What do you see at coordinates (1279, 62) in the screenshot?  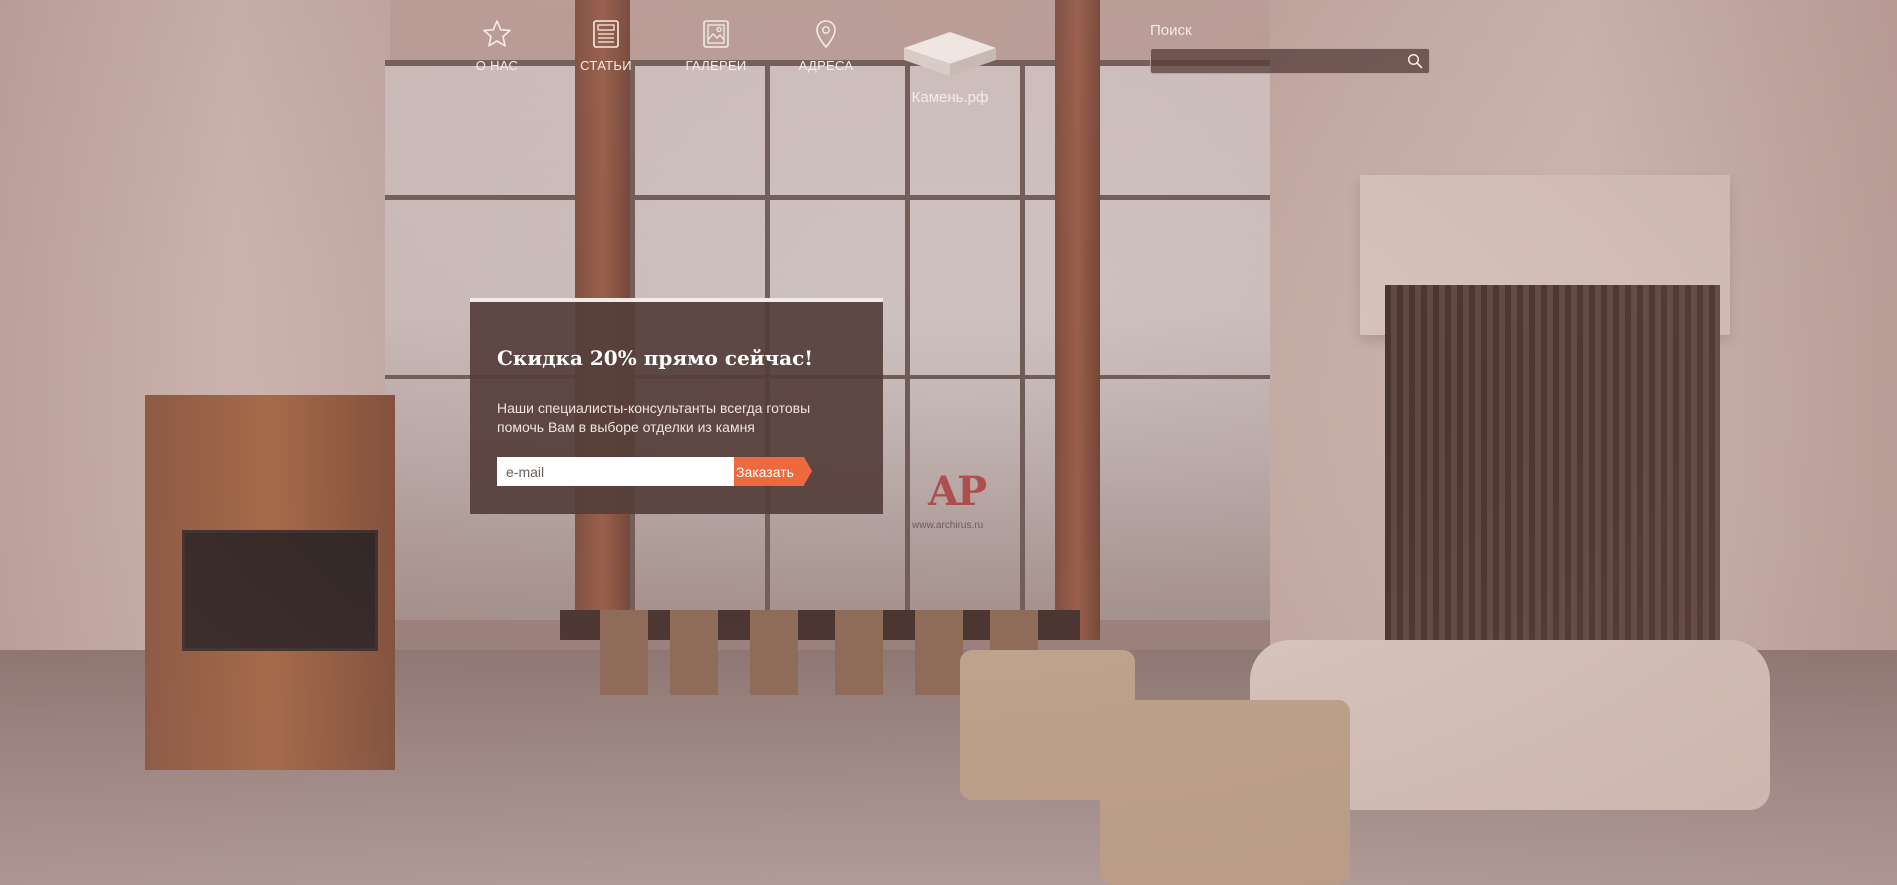 I see `search-input` at bounding box center [1279, 62].